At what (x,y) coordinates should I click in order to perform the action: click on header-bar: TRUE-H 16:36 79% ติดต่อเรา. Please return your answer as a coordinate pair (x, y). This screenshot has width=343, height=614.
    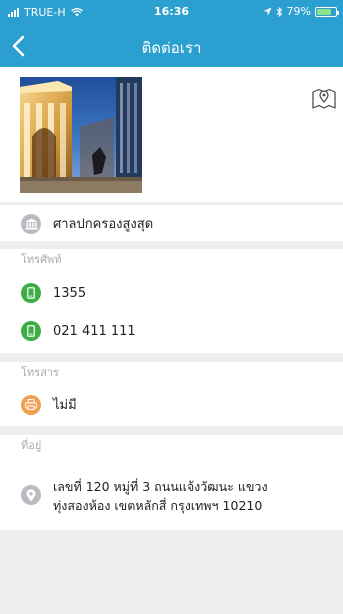
    Looking at the image, I should click on (171, 33).